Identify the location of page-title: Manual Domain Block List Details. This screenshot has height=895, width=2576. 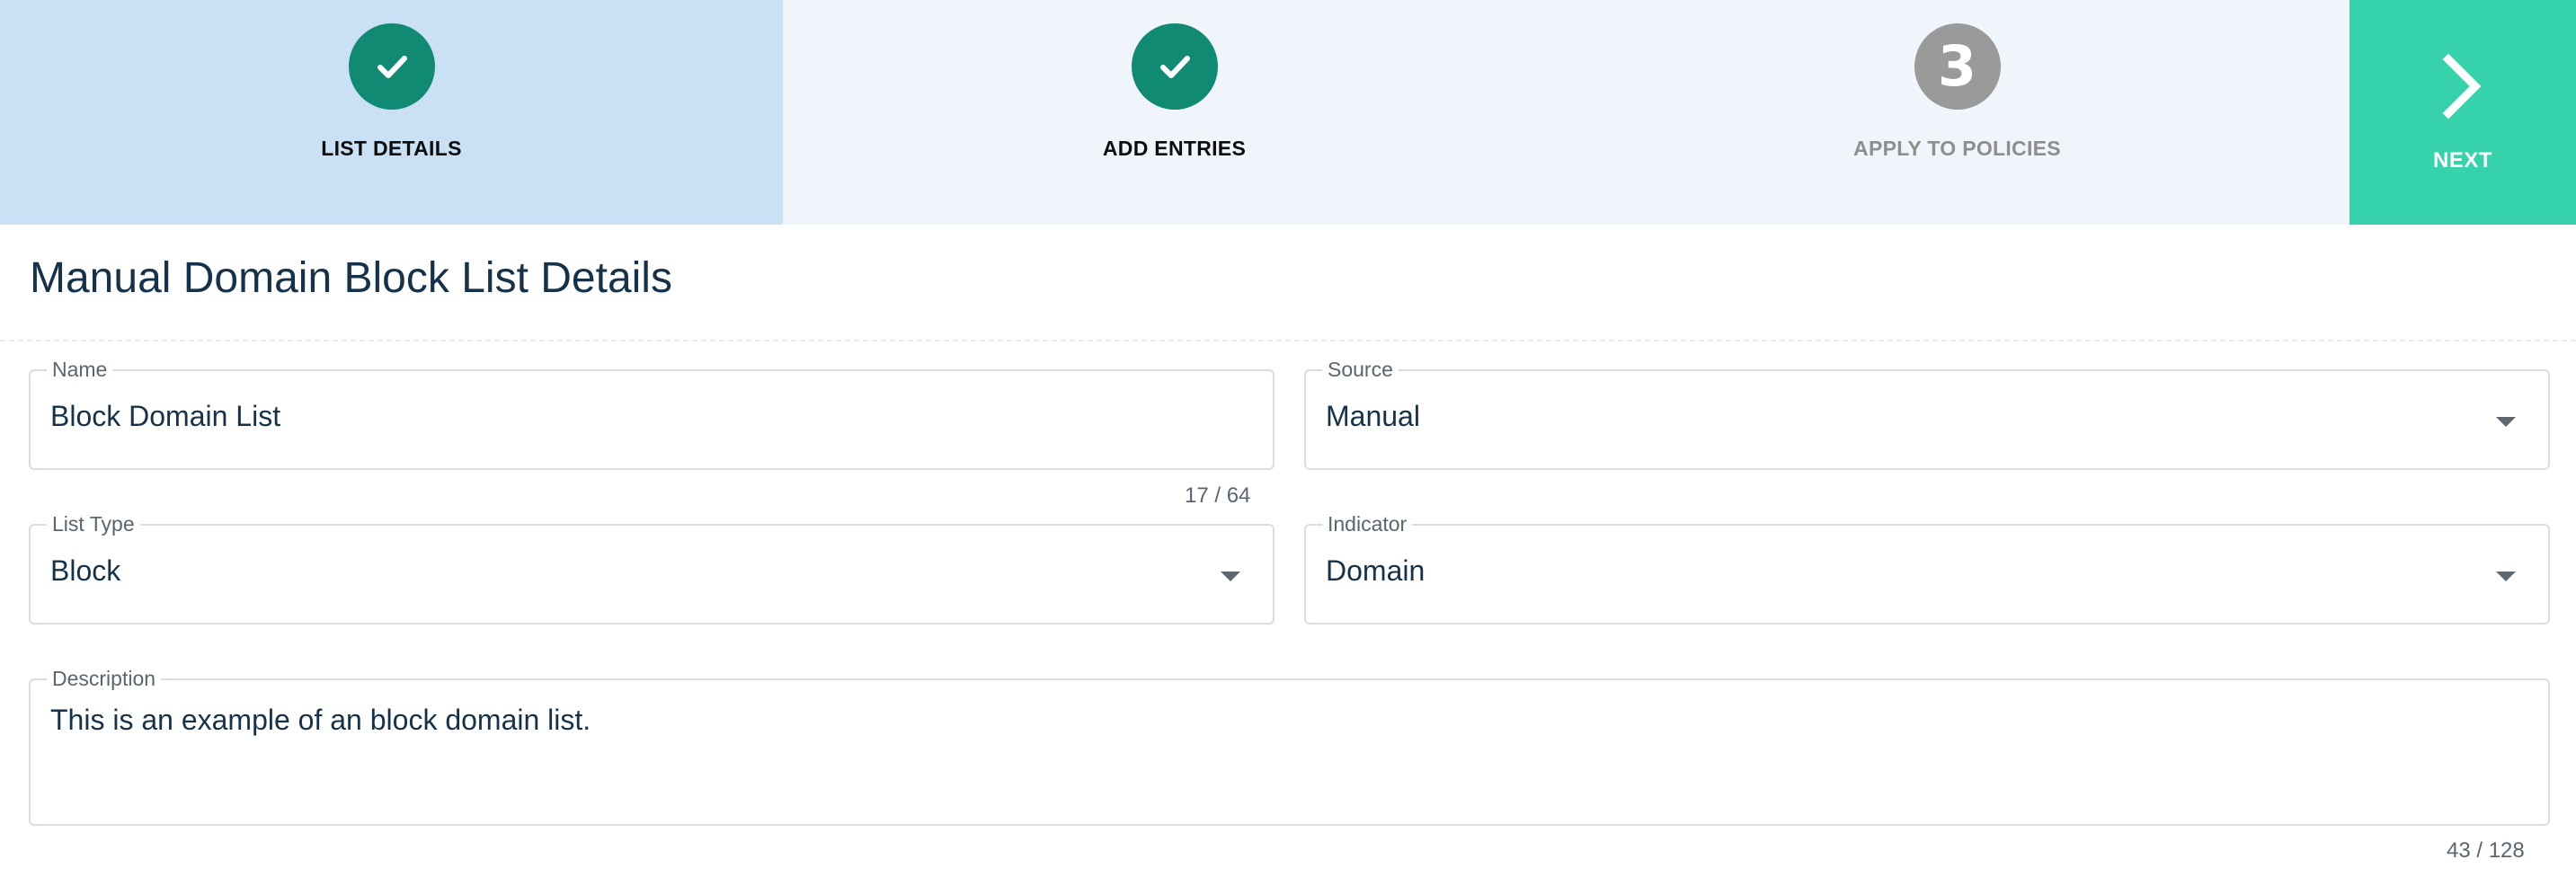
(351, 278).